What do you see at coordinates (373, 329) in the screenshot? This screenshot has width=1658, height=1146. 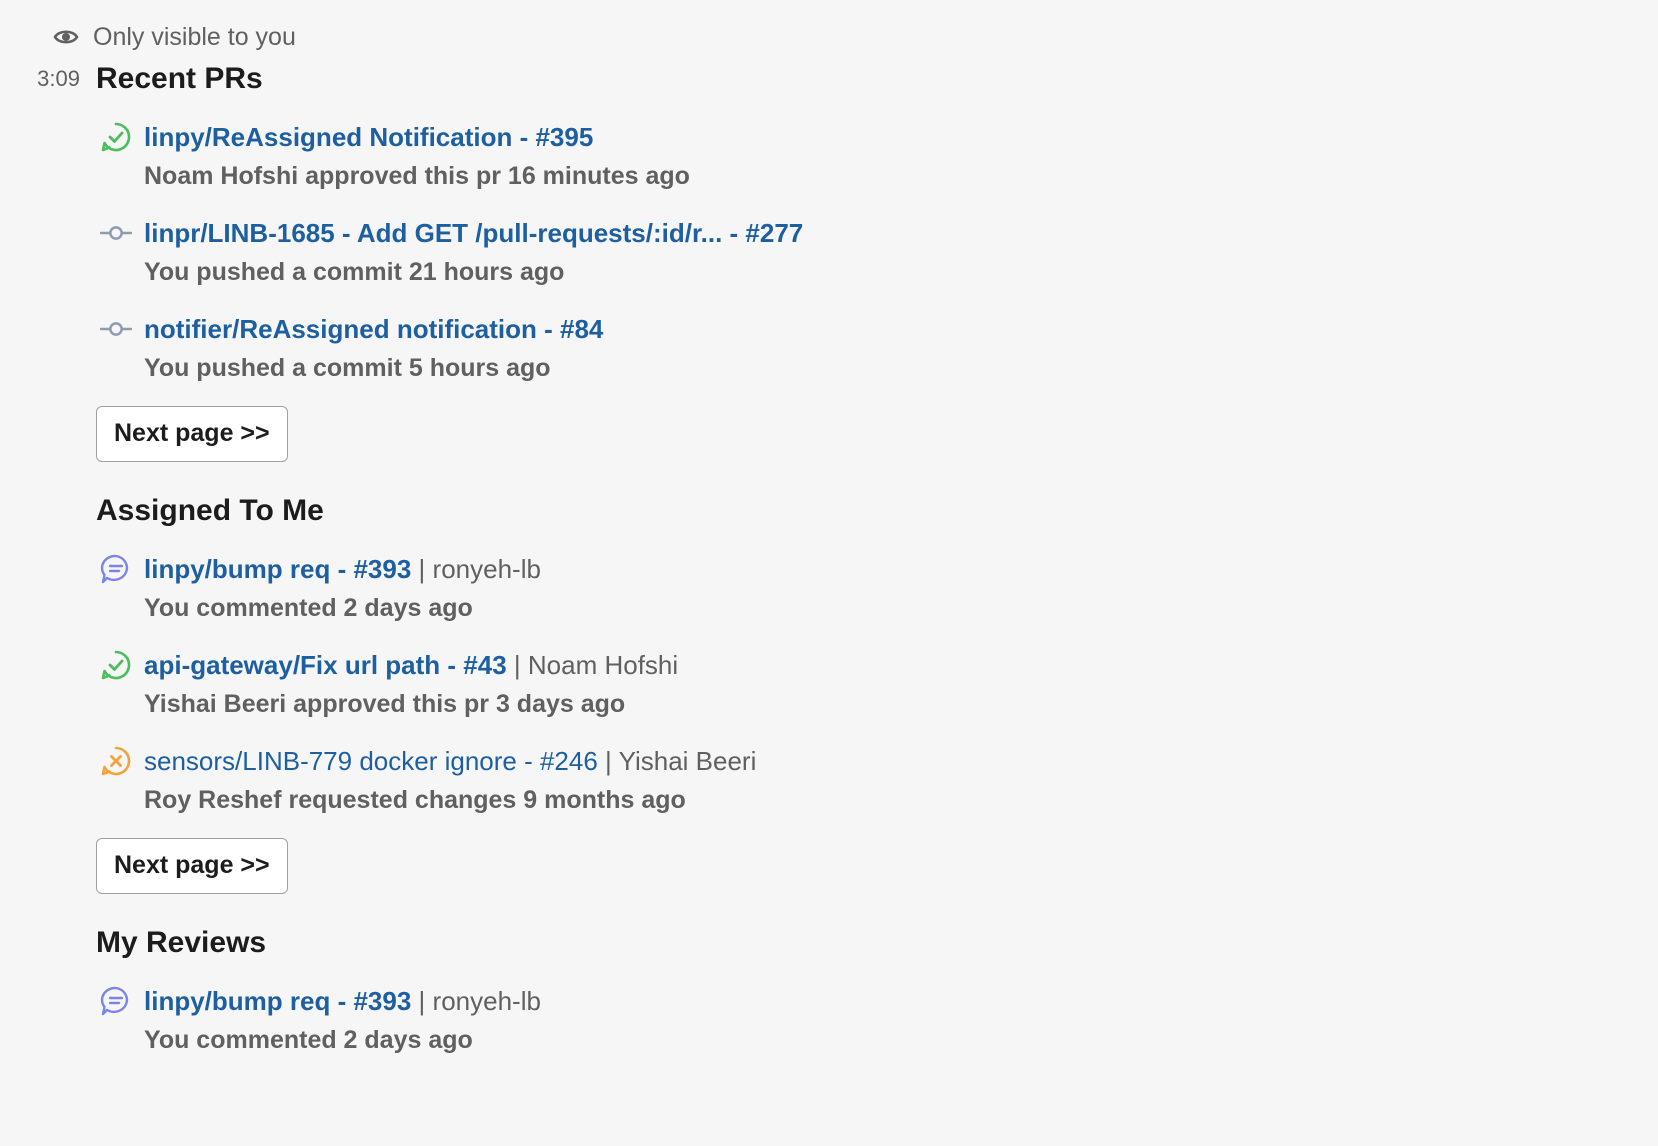 I see `pr-link: notifier/ReAssigned notification - #84` at bounding box center [373, 329].